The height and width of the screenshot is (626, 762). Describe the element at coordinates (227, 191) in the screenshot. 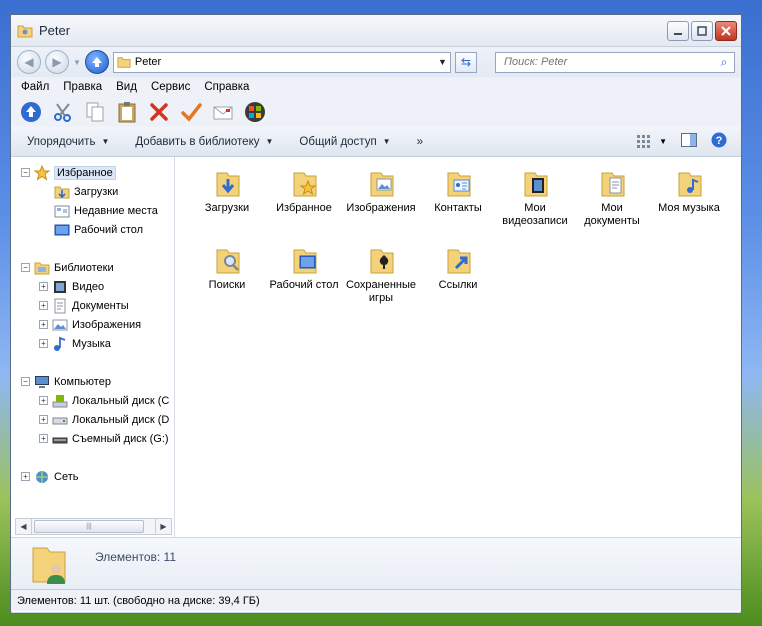

I see `folder-item: Загрузки` at that location.